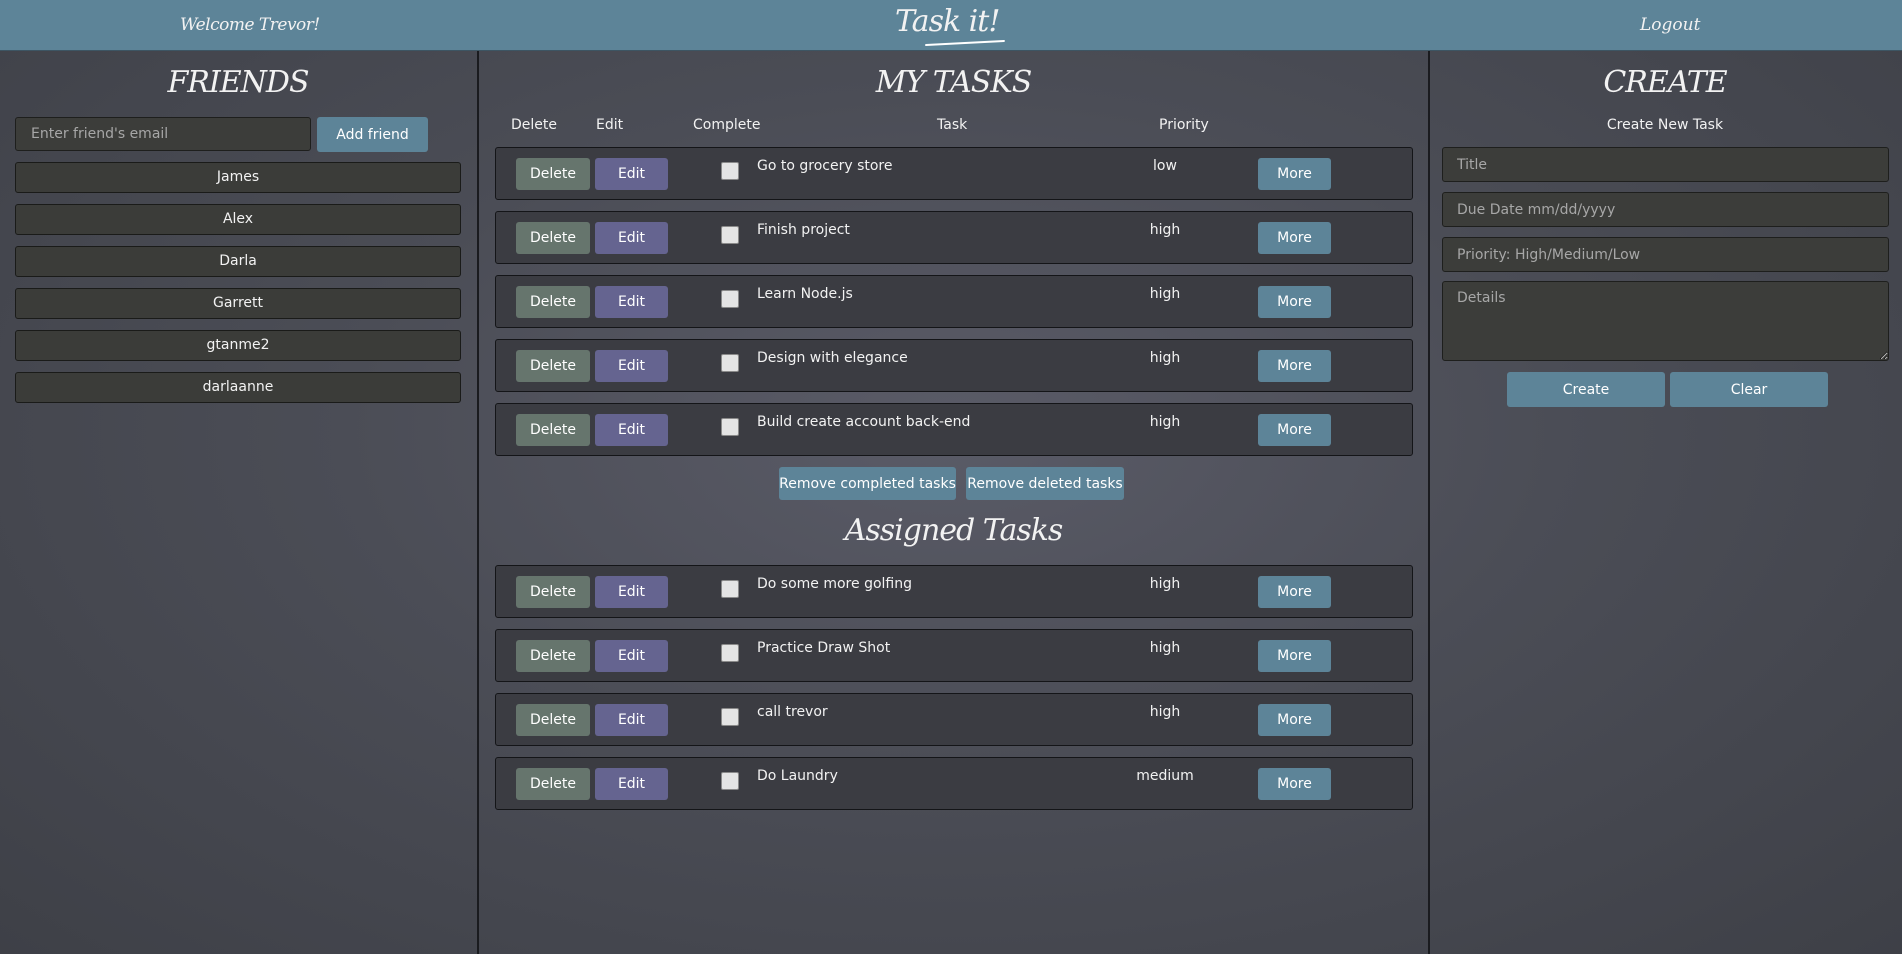  What do you see at coordinates (864, 422) in the screenshot?
I see `task-name: Build create account back-end` at bounding box center [864, 422].